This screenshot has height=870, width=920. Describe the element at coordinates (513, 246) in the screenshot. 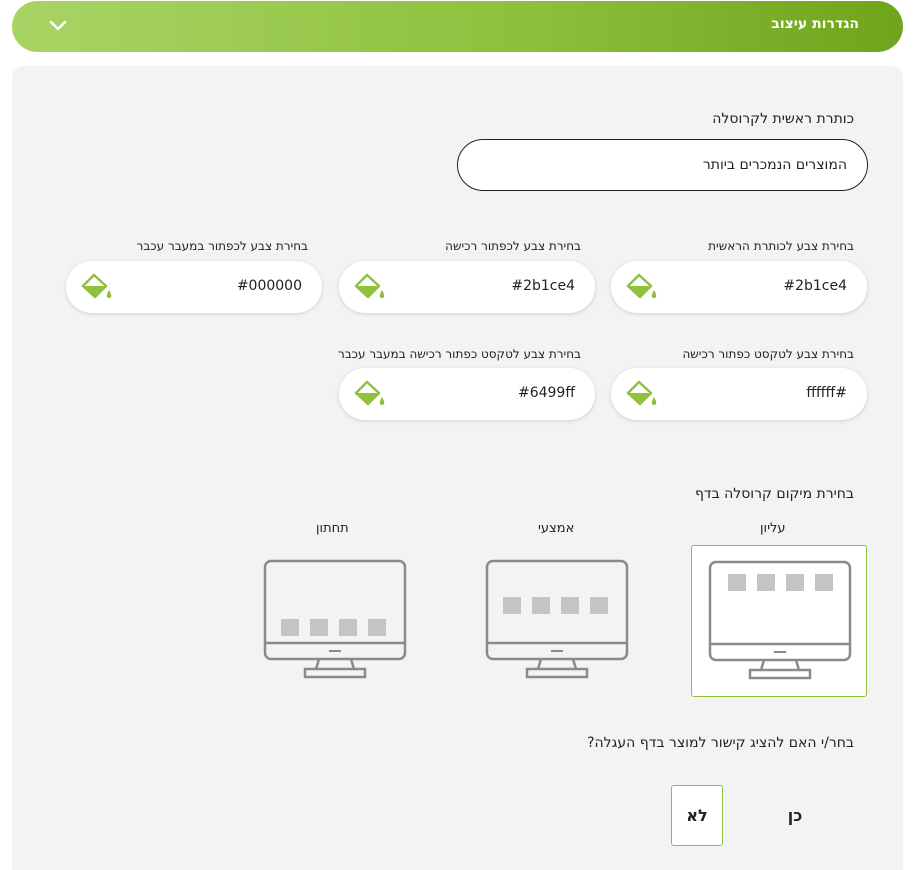

I see `color-label-buy-button: בחירת צבע לכפתור רכישה` at that location.